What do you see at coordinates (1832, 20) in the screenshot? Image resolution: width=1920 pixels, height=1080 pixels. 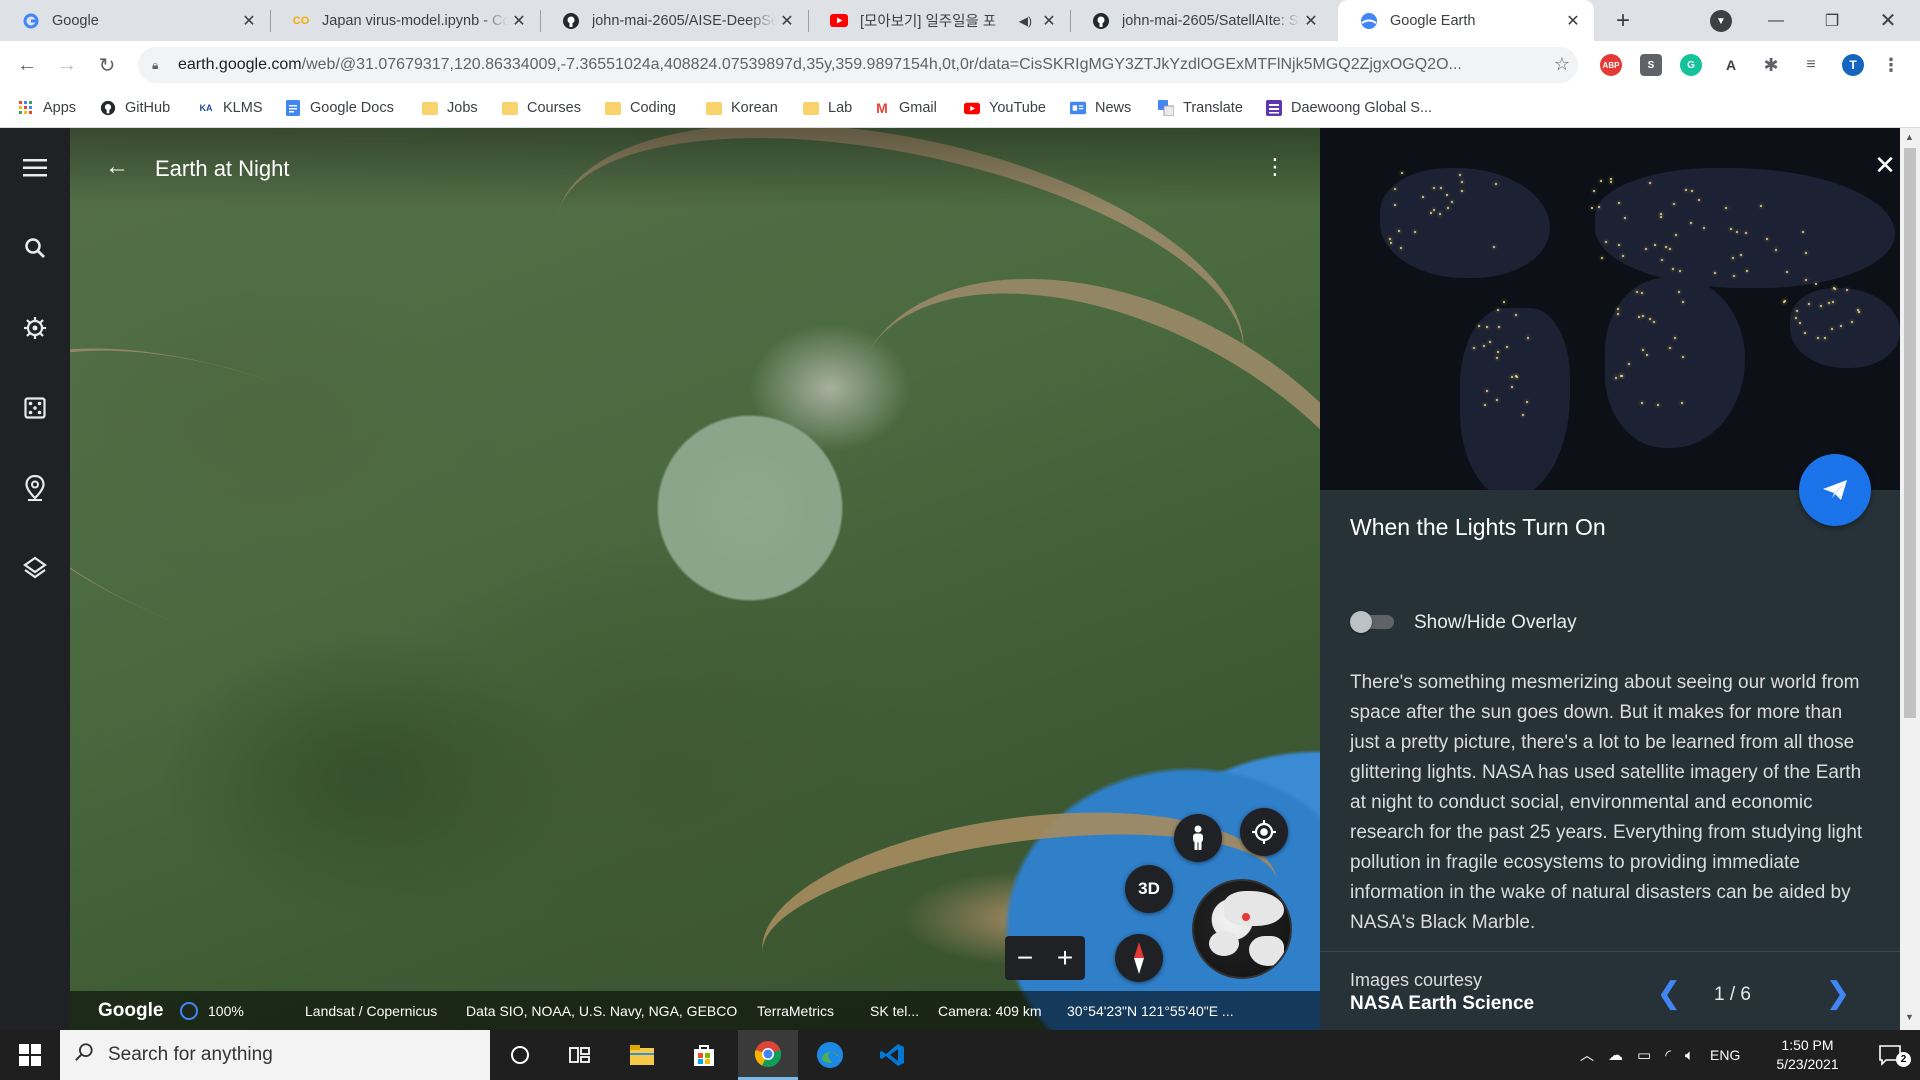 I see `restore-icon: ❐` at bounding box center [1832, 20].